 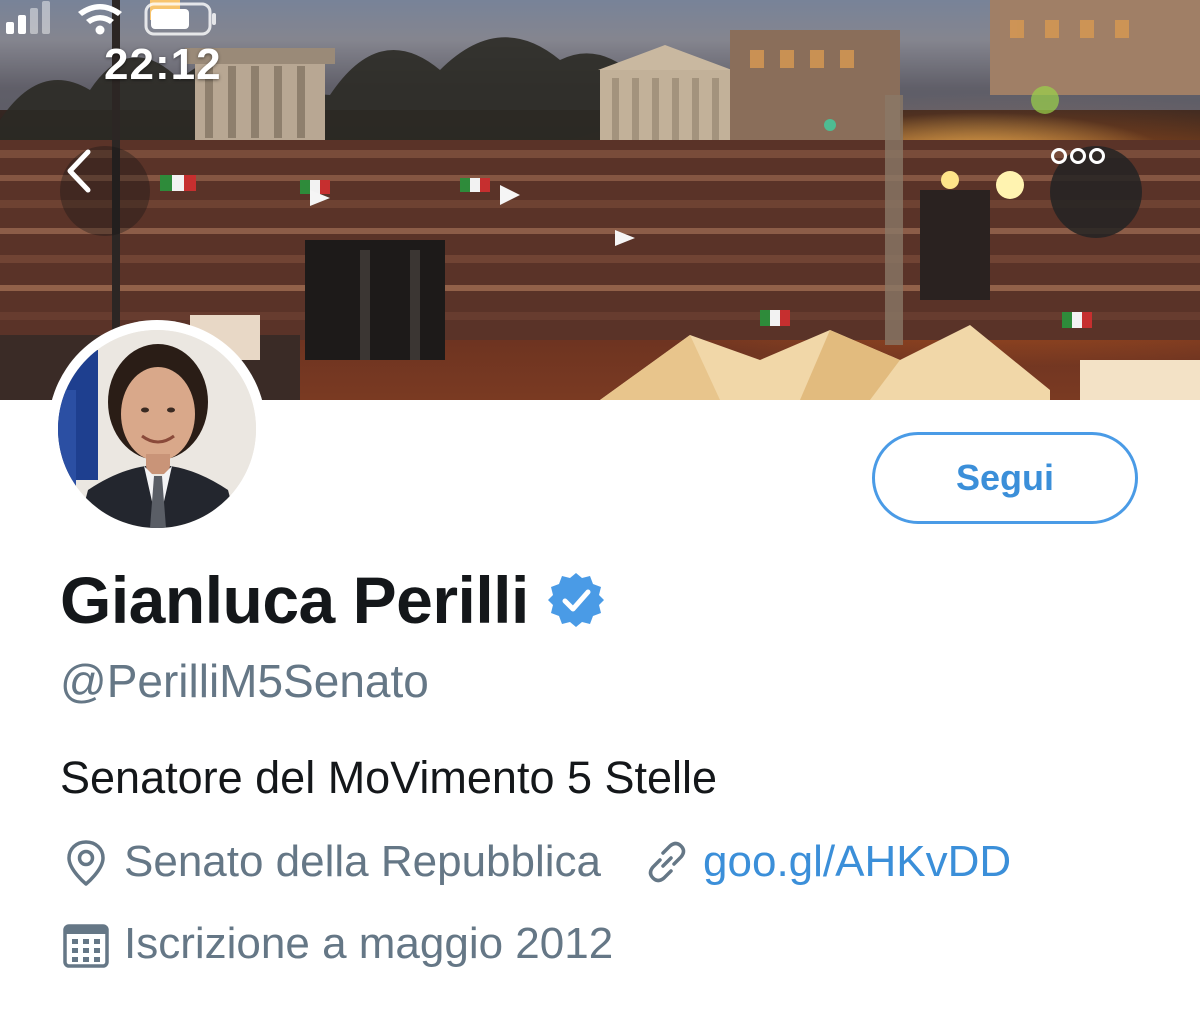 I want to click on joined-row: Iscrizione a maggio 2012, so click(x=336, y=944).